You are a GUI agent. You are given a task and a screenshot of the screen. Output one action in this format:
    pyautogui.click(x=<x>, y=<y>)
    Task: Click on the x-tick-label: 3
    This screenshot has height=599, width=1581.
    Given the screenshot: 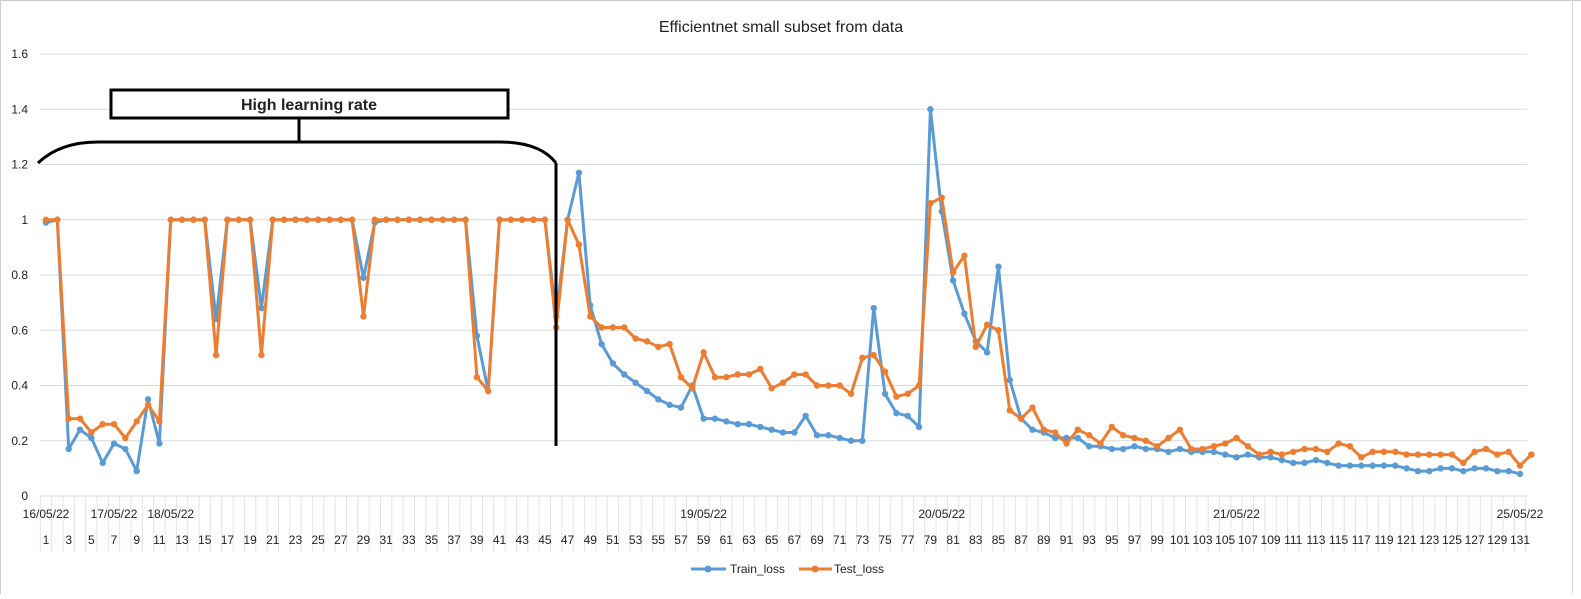 What is the action you would take?
    pyautogui.click(x=68, y=540)
    